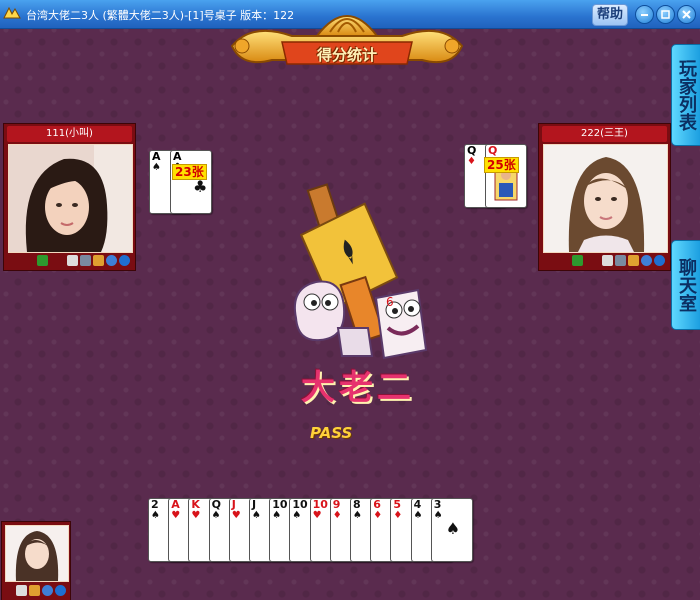 Image resolution: width=700 pixels, height=600 pixels. What do you see at coordinates (358, 388) in the screenshot?
I see `game-title-text: 大老二` at bounding box center [358, 388].